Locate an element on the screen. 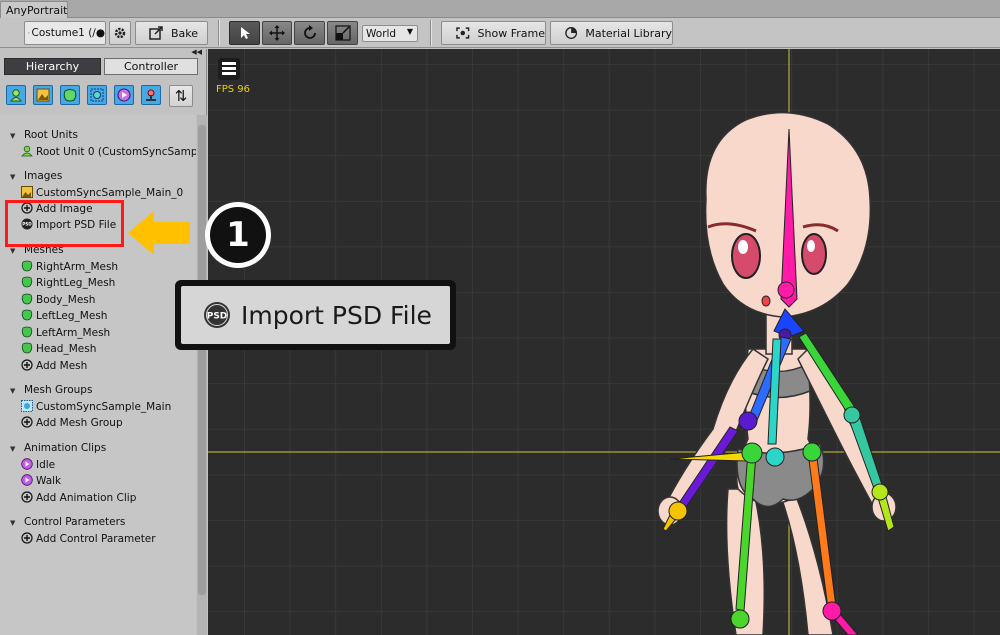  image-icon is located at coordinates (27, 192).